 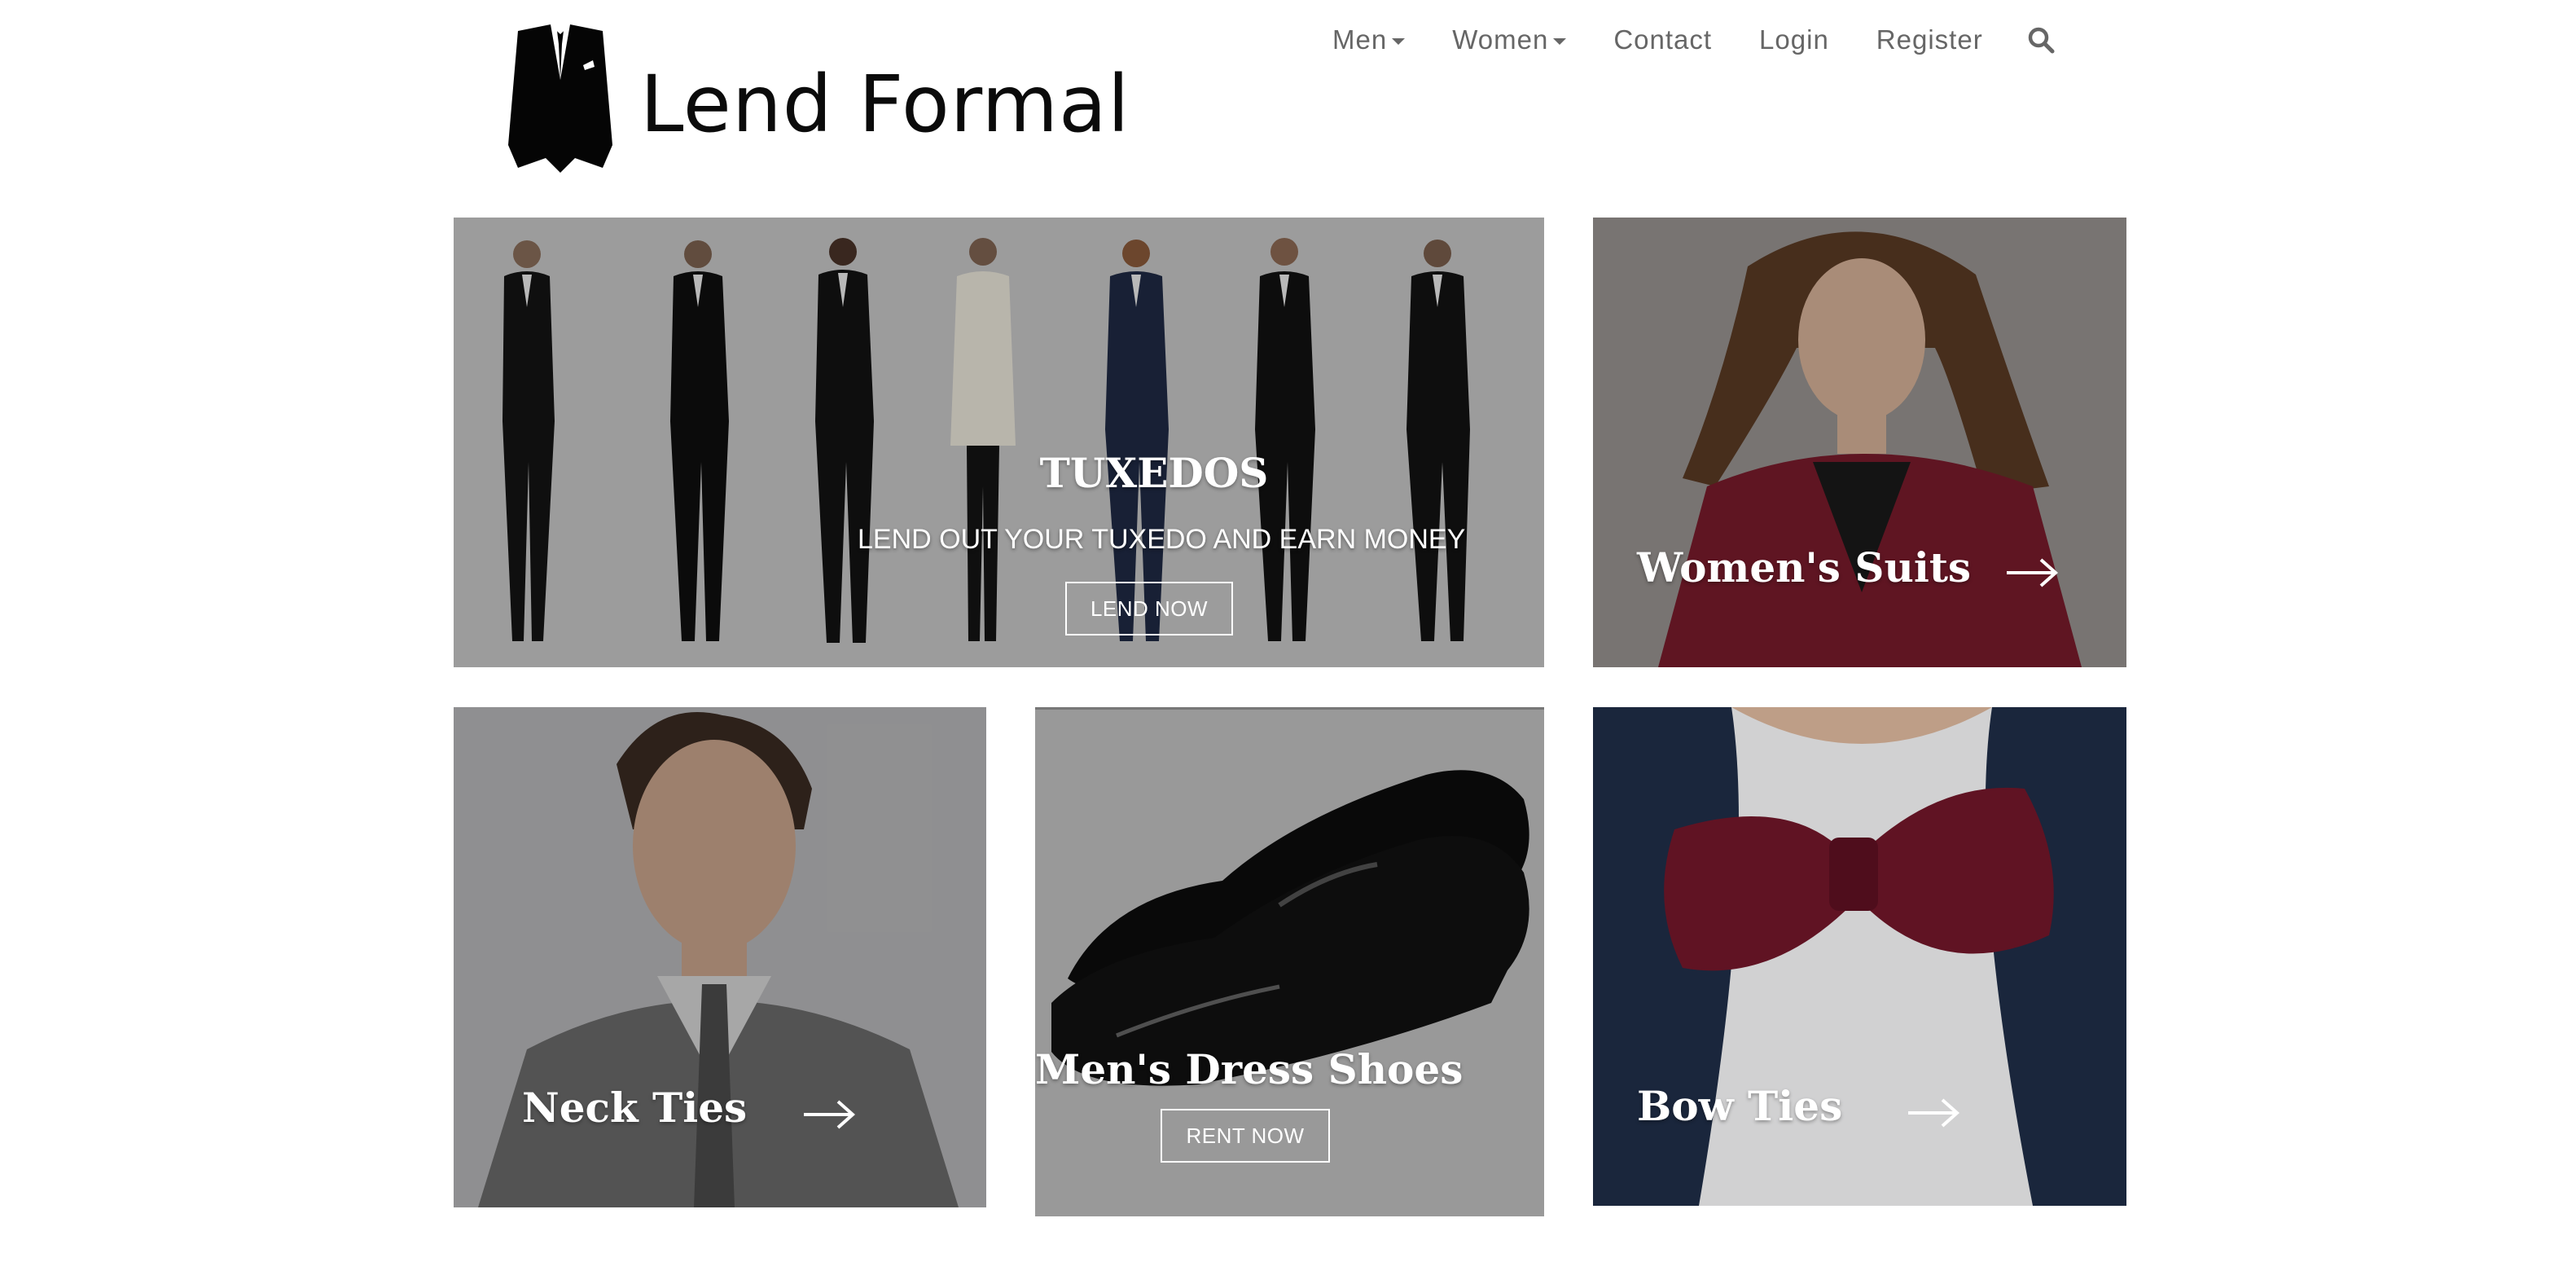 I want to click on nav-item-register-label: Register, so click(x=1929, y=39).